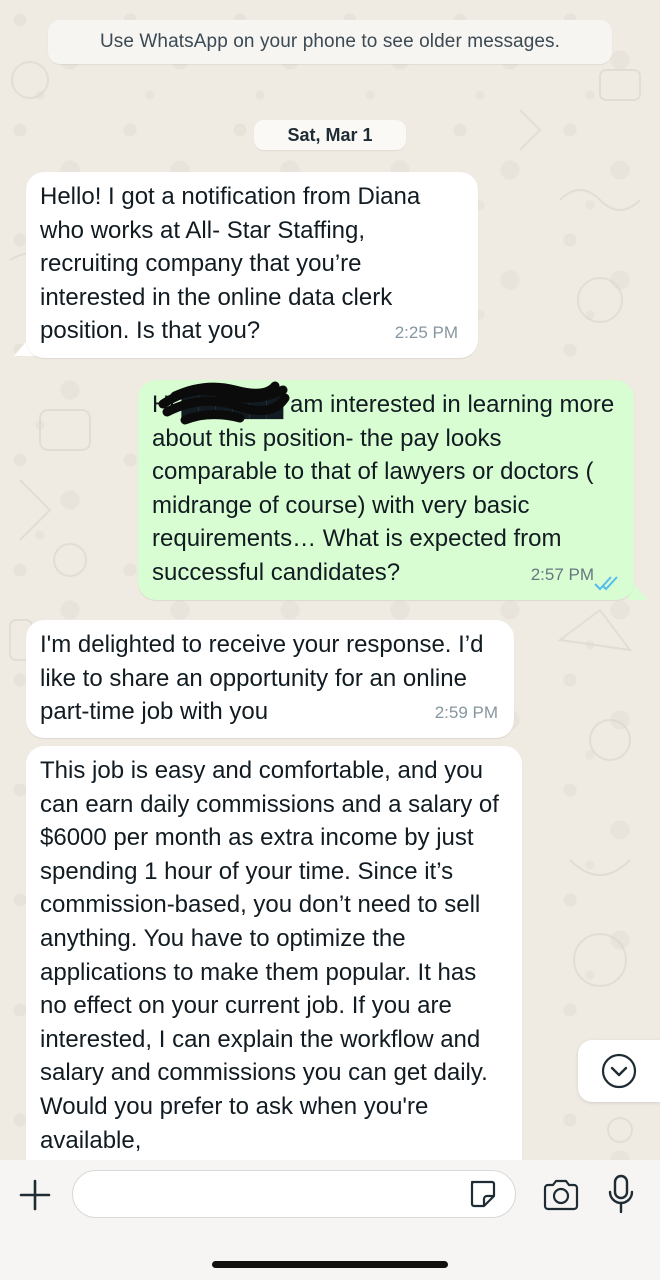 Image resolution: width=660 pixels, height=1280 pixels. What do you see at coordinates (606, 583) in the screenshot?
I see `read-receipt-icon` at bounding box center [606, 583].